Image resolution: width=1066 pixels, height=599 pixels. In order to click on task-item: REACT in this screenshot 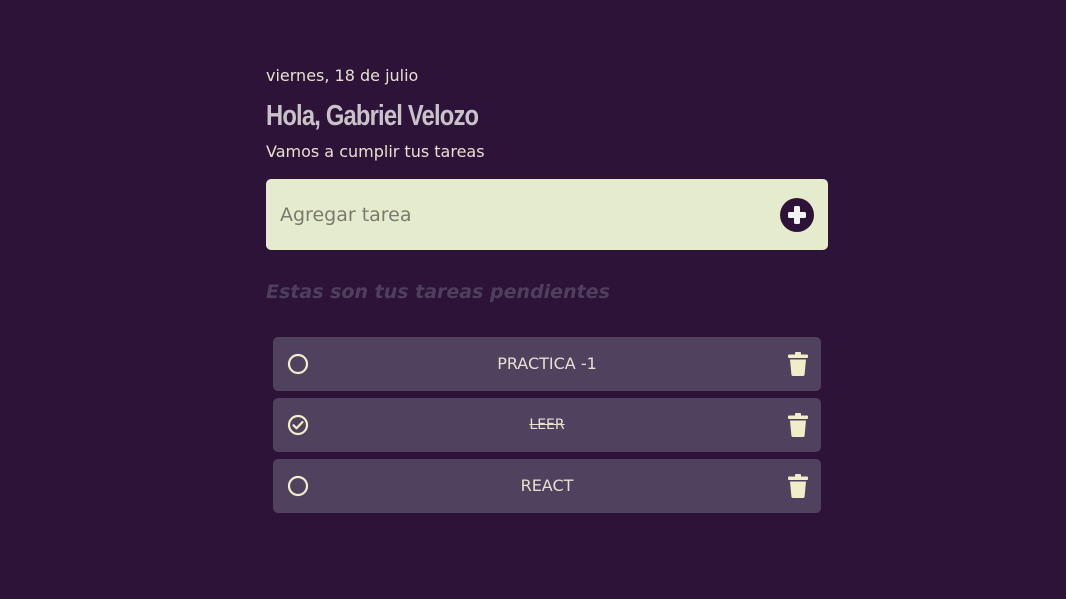, I will do `click(547, 486)`.